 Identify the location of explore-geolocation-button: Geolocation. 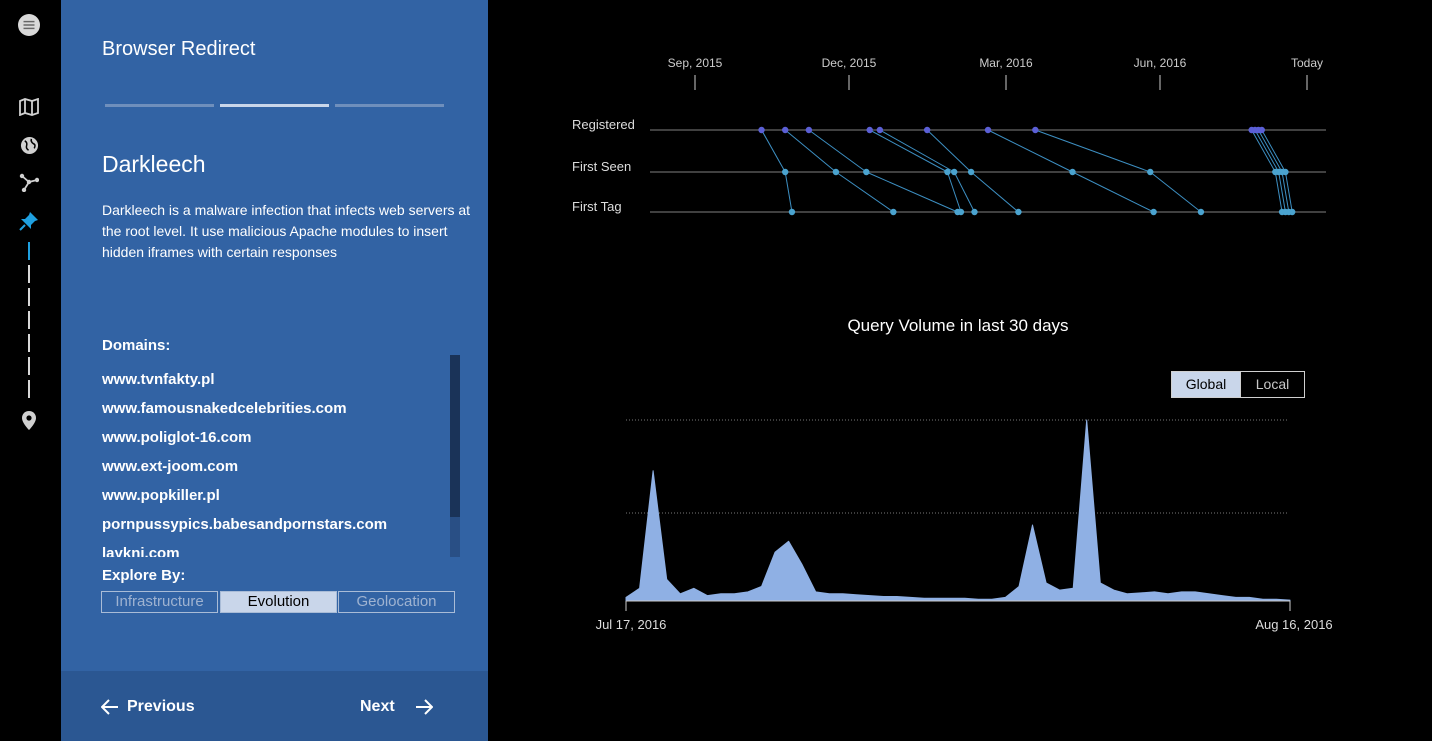
(396, 602).